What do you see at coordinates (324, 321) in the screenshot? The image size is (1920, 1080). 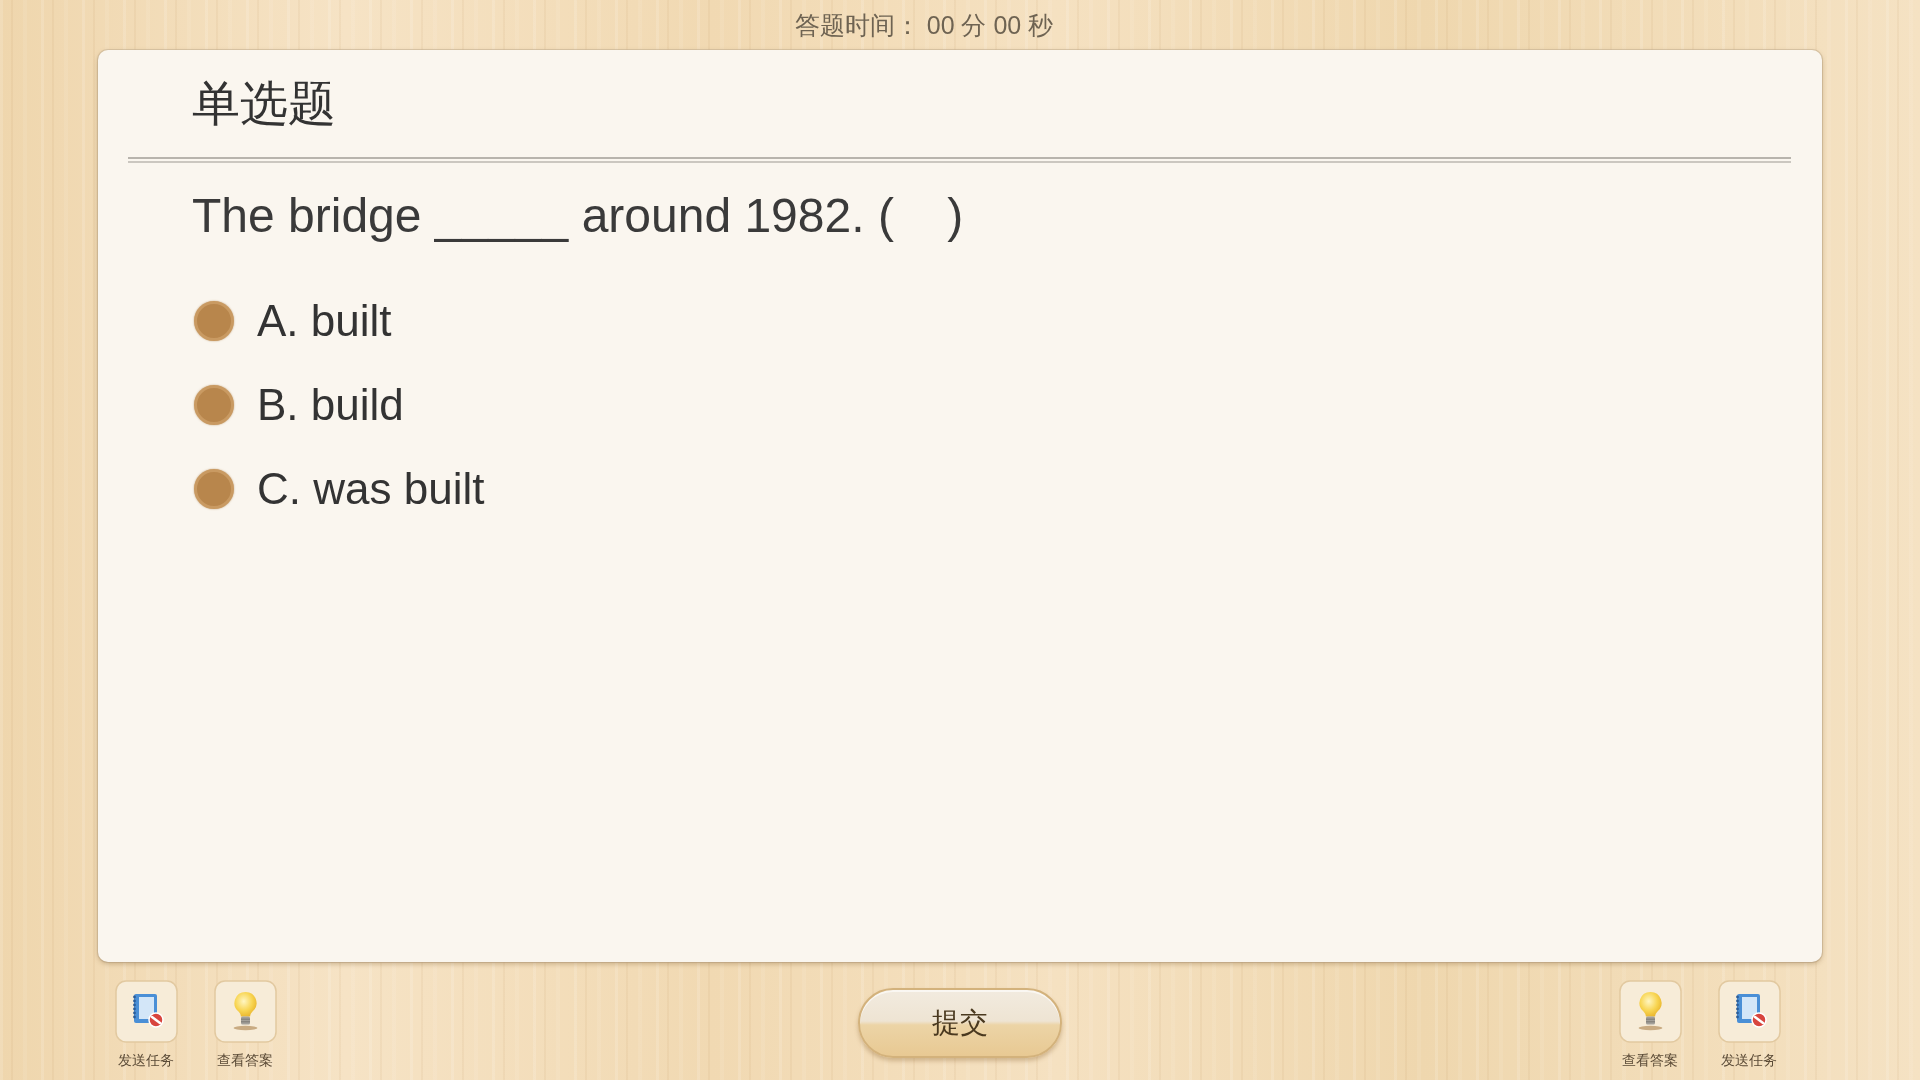 I see `option-text: A. built` at bounding box center [324, 321].